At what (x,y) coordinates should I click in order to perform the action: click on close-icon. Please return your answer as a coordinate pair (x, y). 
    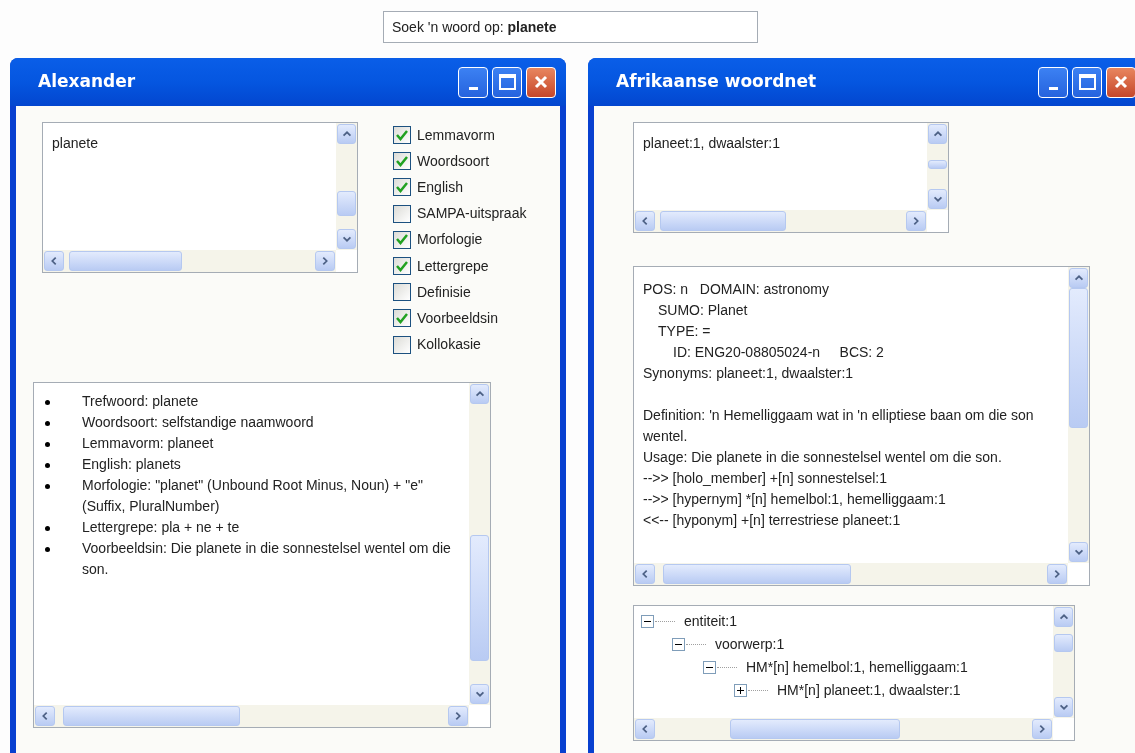
    Looking at the image, I should click on (541, 82).